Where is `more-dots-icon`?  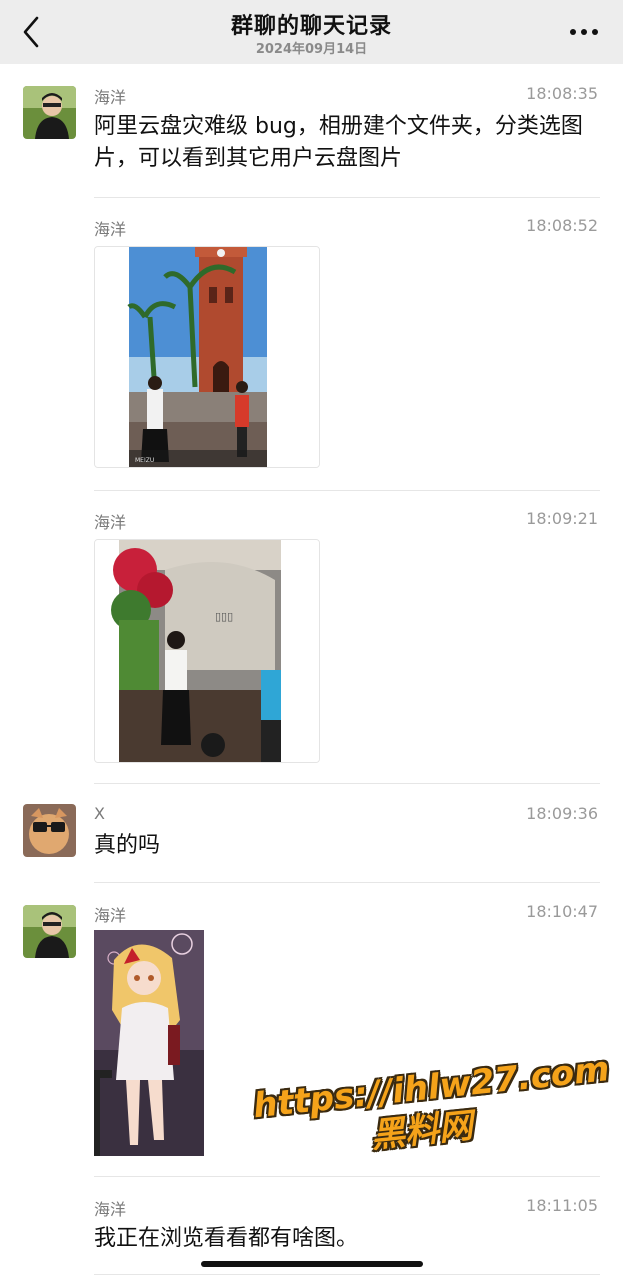 more-dots-icon is located at coordinates (584, 32).